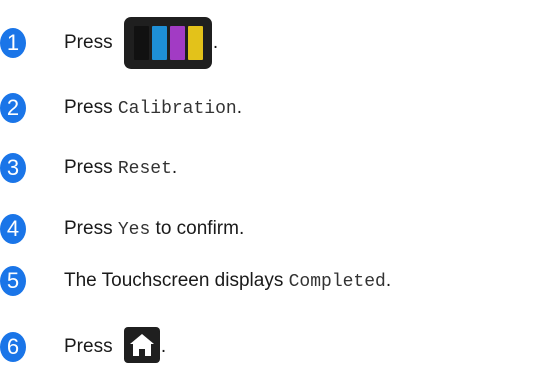 The height and width of the screenshot is (371, 536). I want to click on step-text-before: The Touchscreen displays, so click(176, 280).